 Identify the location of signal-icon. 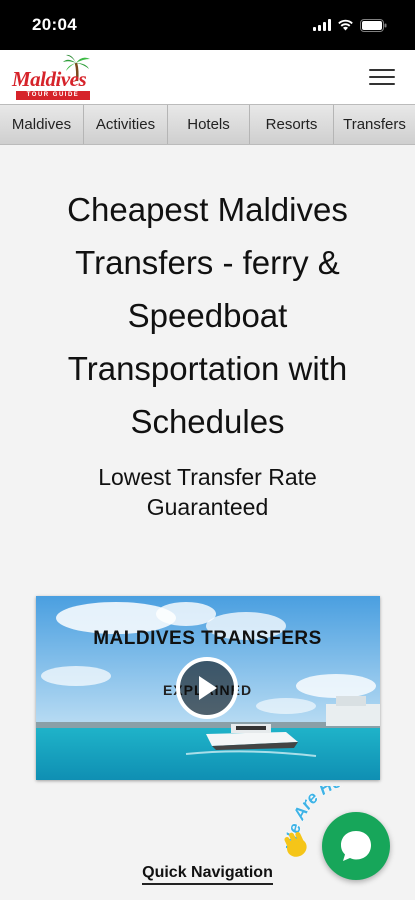
(322, 25).